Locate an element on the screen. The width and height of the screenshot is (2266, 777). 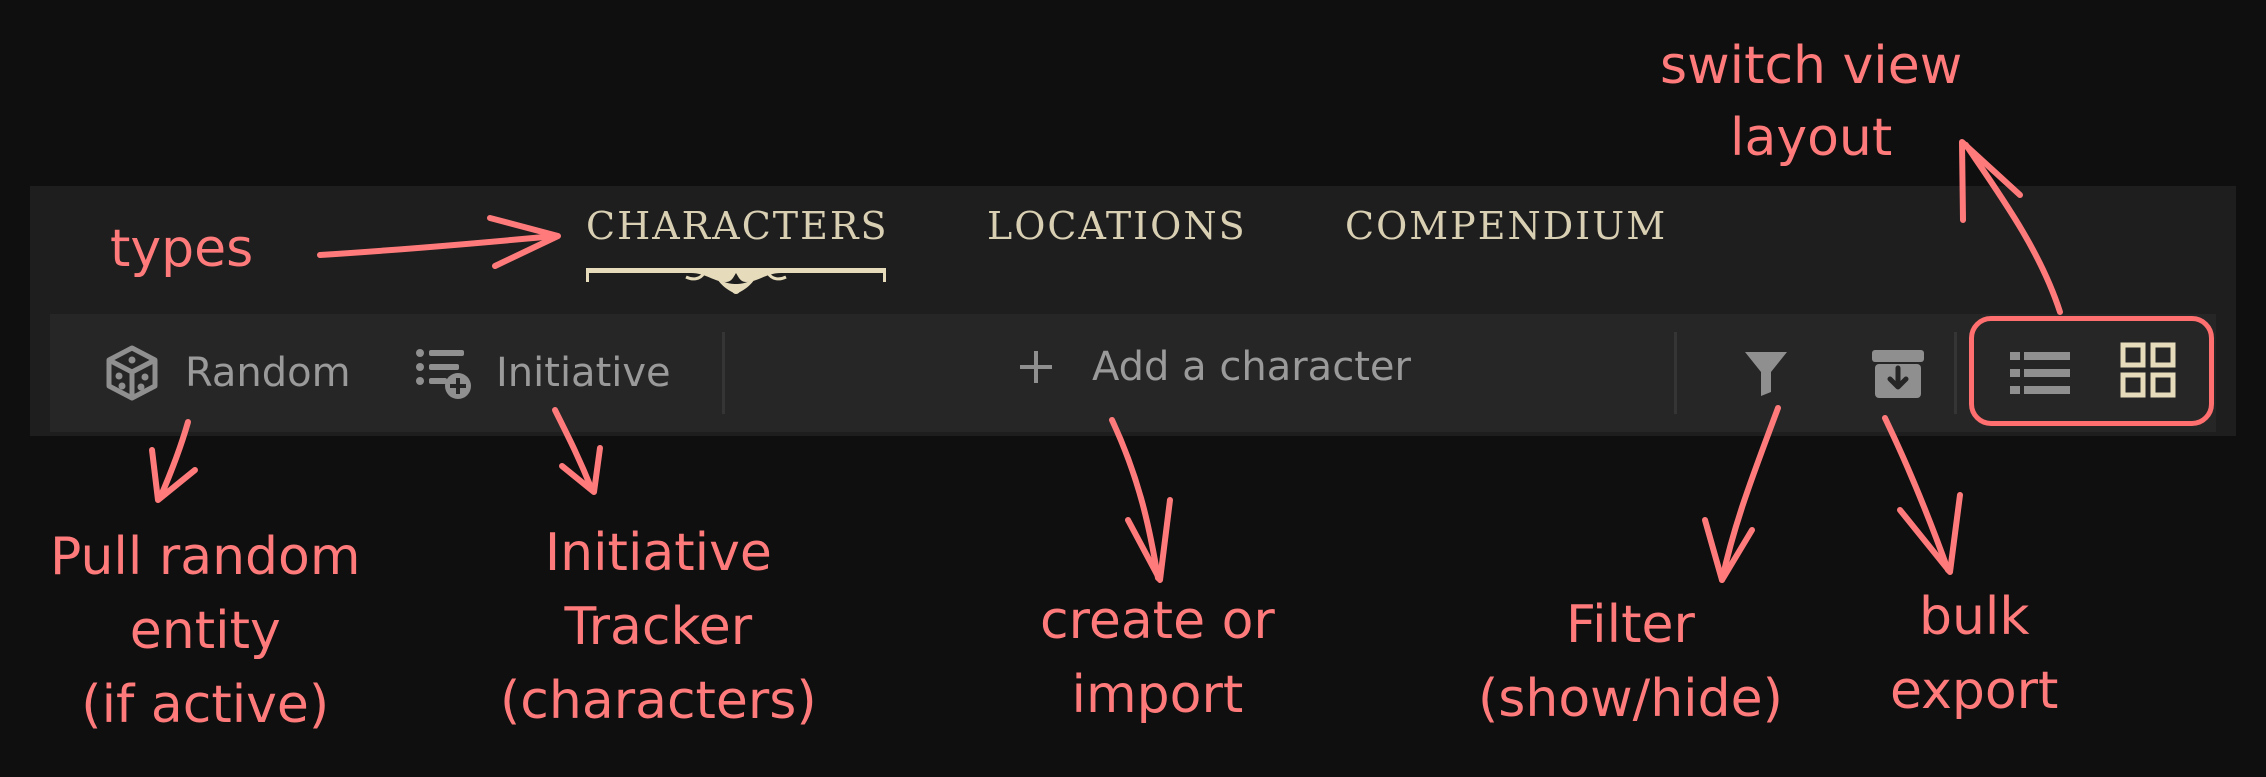
arrow-filter is located at coordinates (1750, 494).